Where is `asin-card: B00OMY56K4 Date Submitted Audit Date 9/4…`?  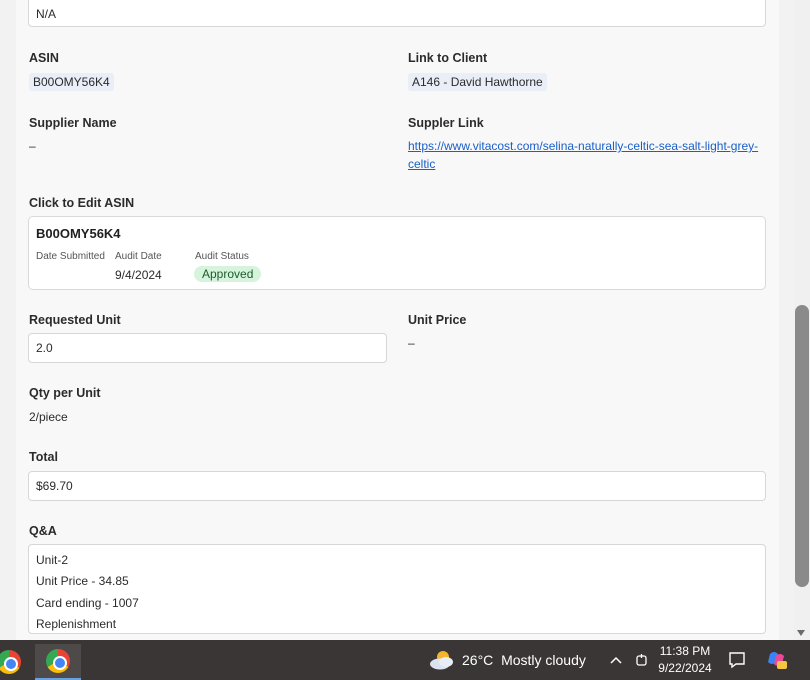
asin-card: B00OMY56K4 Date Submitted Audit Date 9/4… is located at coordinates (397, 253).